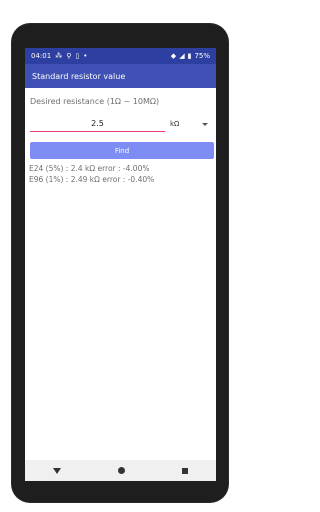  Describe the element at coordinates (205, 124) in the screenshot. I see `dropdown-caret-icon` at that location.